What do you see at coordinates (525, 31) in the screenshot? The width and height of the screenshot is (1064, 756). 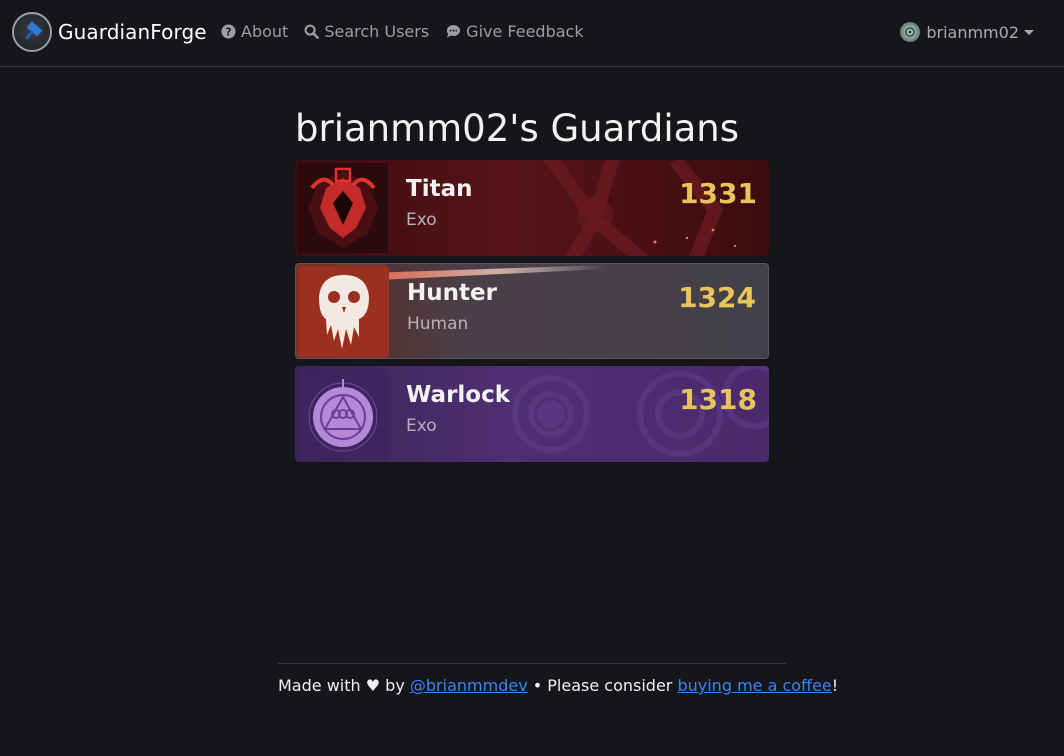 I see `nav-give-feedback-label: Give Feedback` at bounding box center [525, 31].